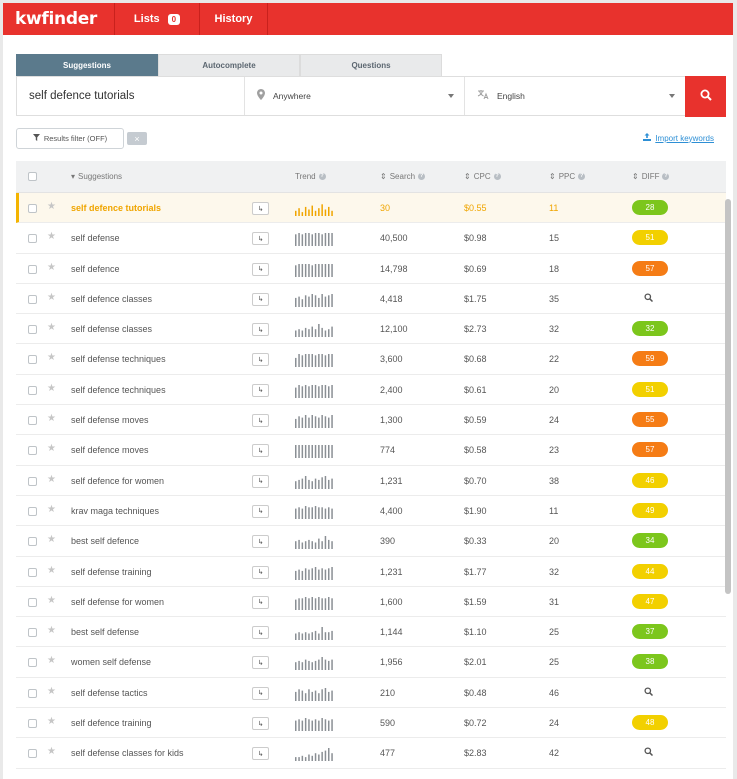 The width and height of the screenshot is (737, 779). I want to click on keyword-text: self defense, so click(95, 238).